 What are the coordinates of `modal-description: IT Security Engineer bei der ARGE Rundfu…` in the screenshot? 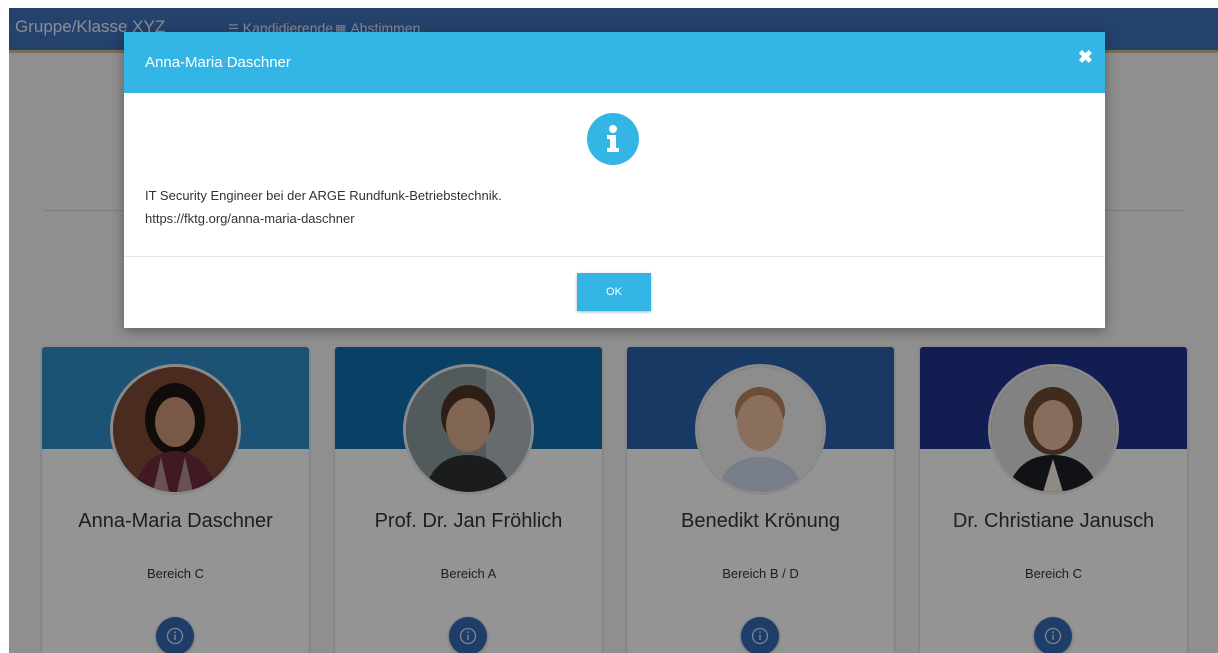 It's located at (323, 195).